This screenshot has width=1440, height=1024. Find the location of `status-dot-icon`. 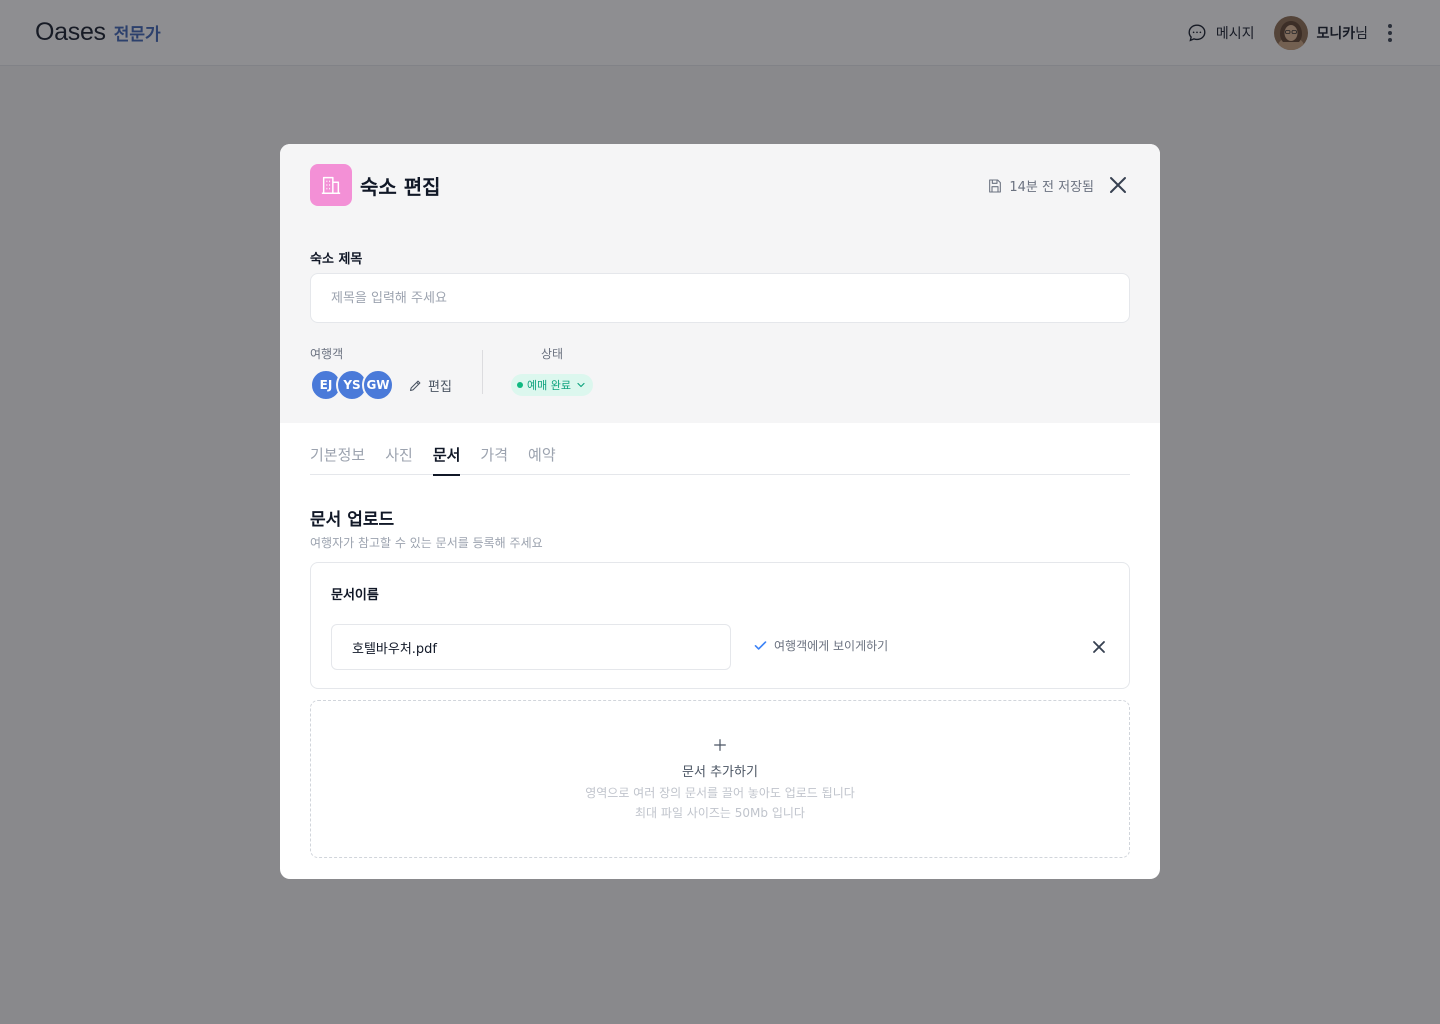

status-dot-icon is located at coordinates (520, 385).